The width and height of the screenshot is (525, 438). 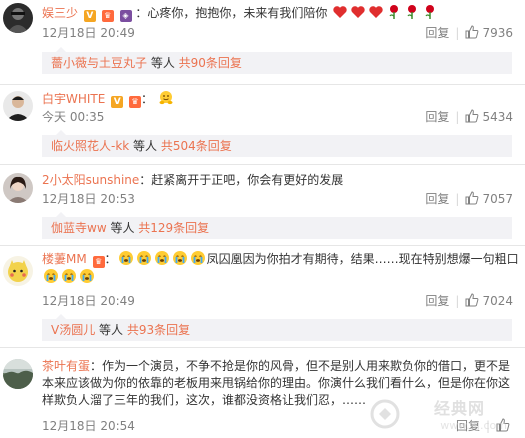 I want to click on reply-username: V汤圆儿, so click(x=73, y=330).